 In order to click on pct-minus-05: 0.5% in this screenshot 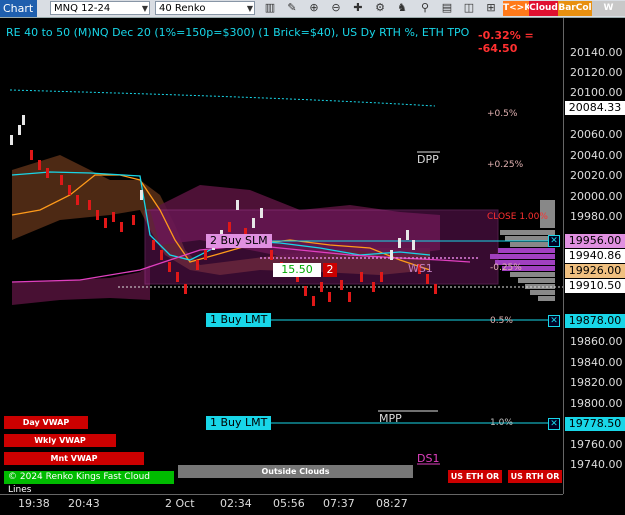, I will do `click(501, 321)`.